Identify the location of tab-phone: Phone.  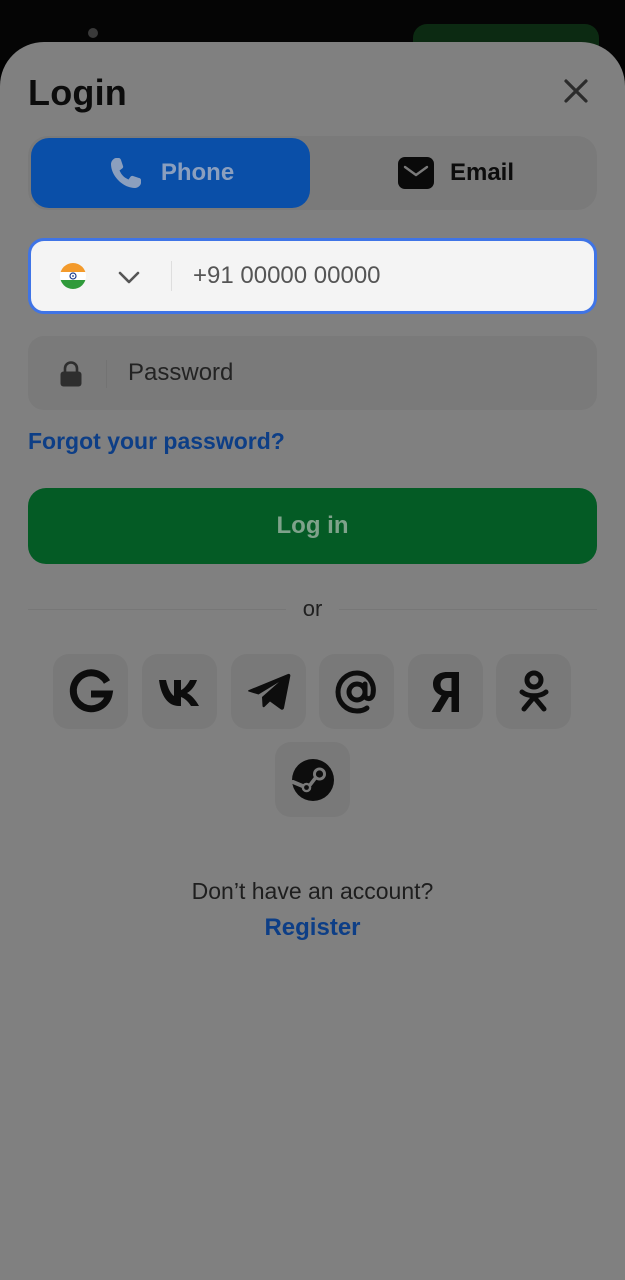
(170, 173).